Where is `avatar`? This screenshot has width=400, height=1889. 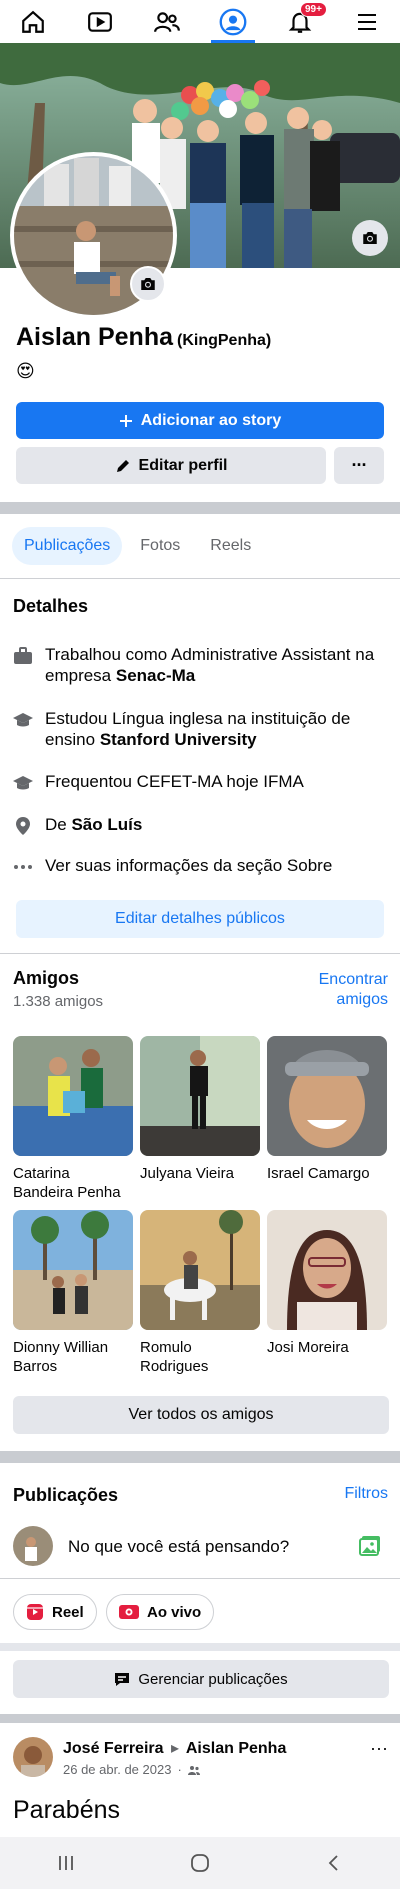
avatar is located at coordinates (33, 1546).